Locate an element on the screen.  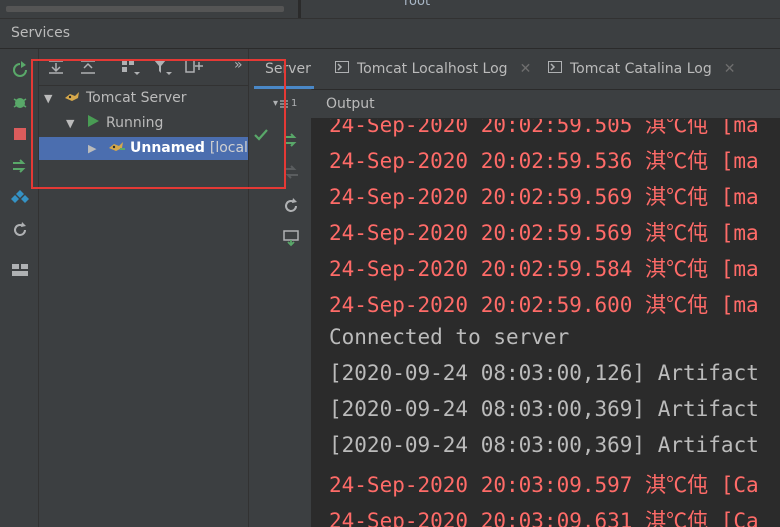
log-line: 24-Sep-2020 20:03:09.631 淇℃伅 [Ca is located at coordinates (544, 518).